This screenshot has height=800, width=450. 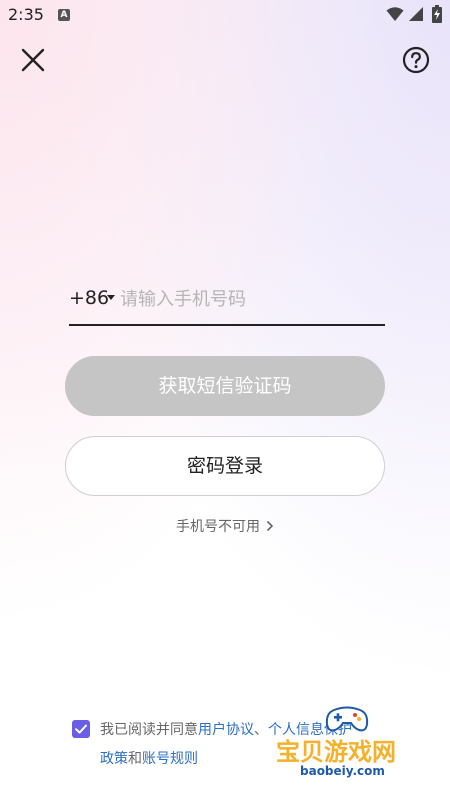 I want to click on close-button, so click(x=33, y=60).